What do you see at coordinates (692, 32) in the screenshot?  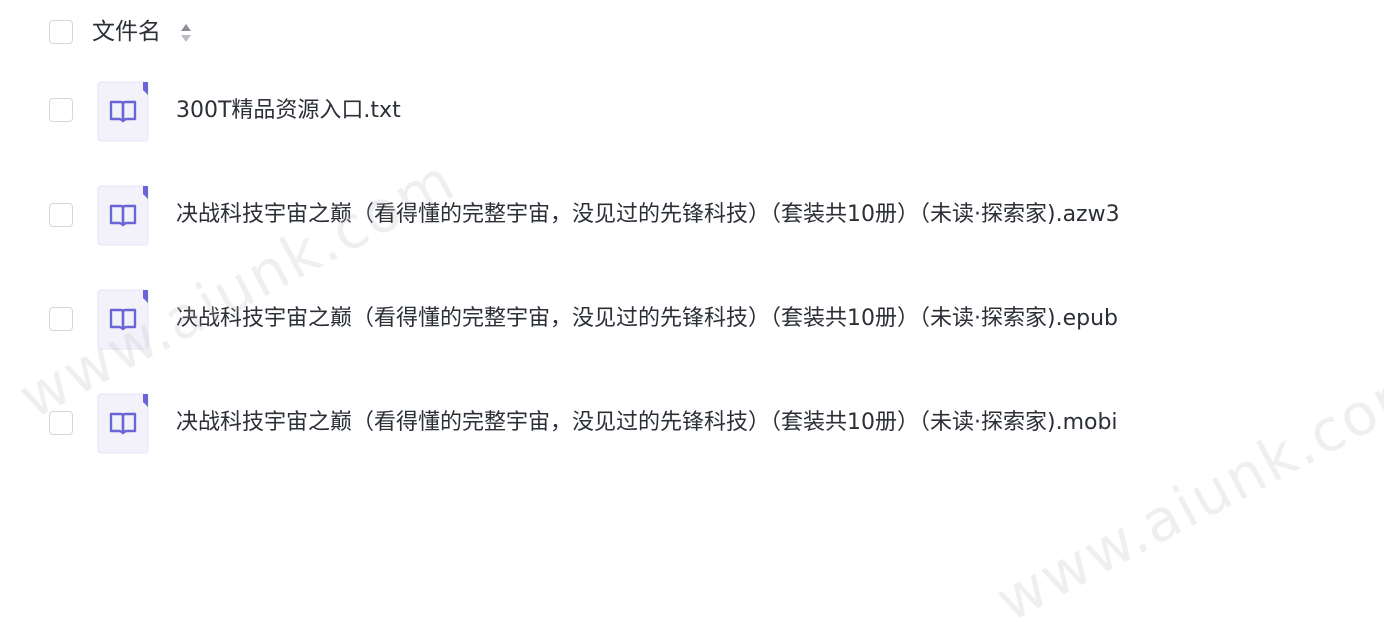 I see `file-list-header: 文件名` at bounding box center [692, 32].